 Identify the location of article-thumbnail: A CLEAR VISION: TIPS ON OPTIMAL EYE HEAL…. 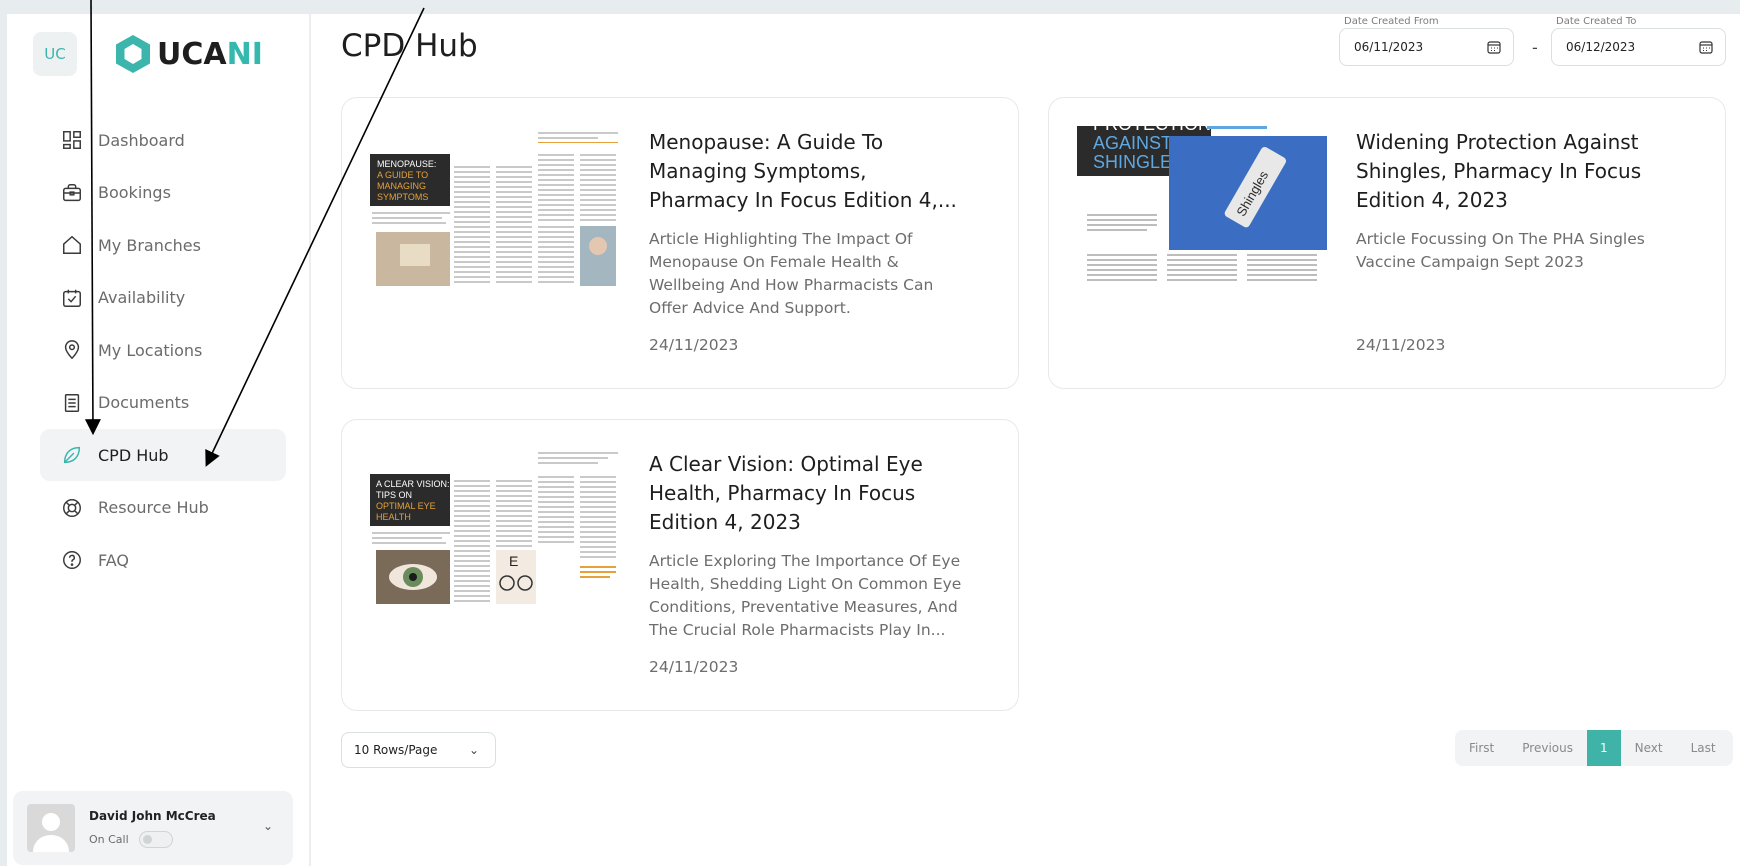
(495, 538).